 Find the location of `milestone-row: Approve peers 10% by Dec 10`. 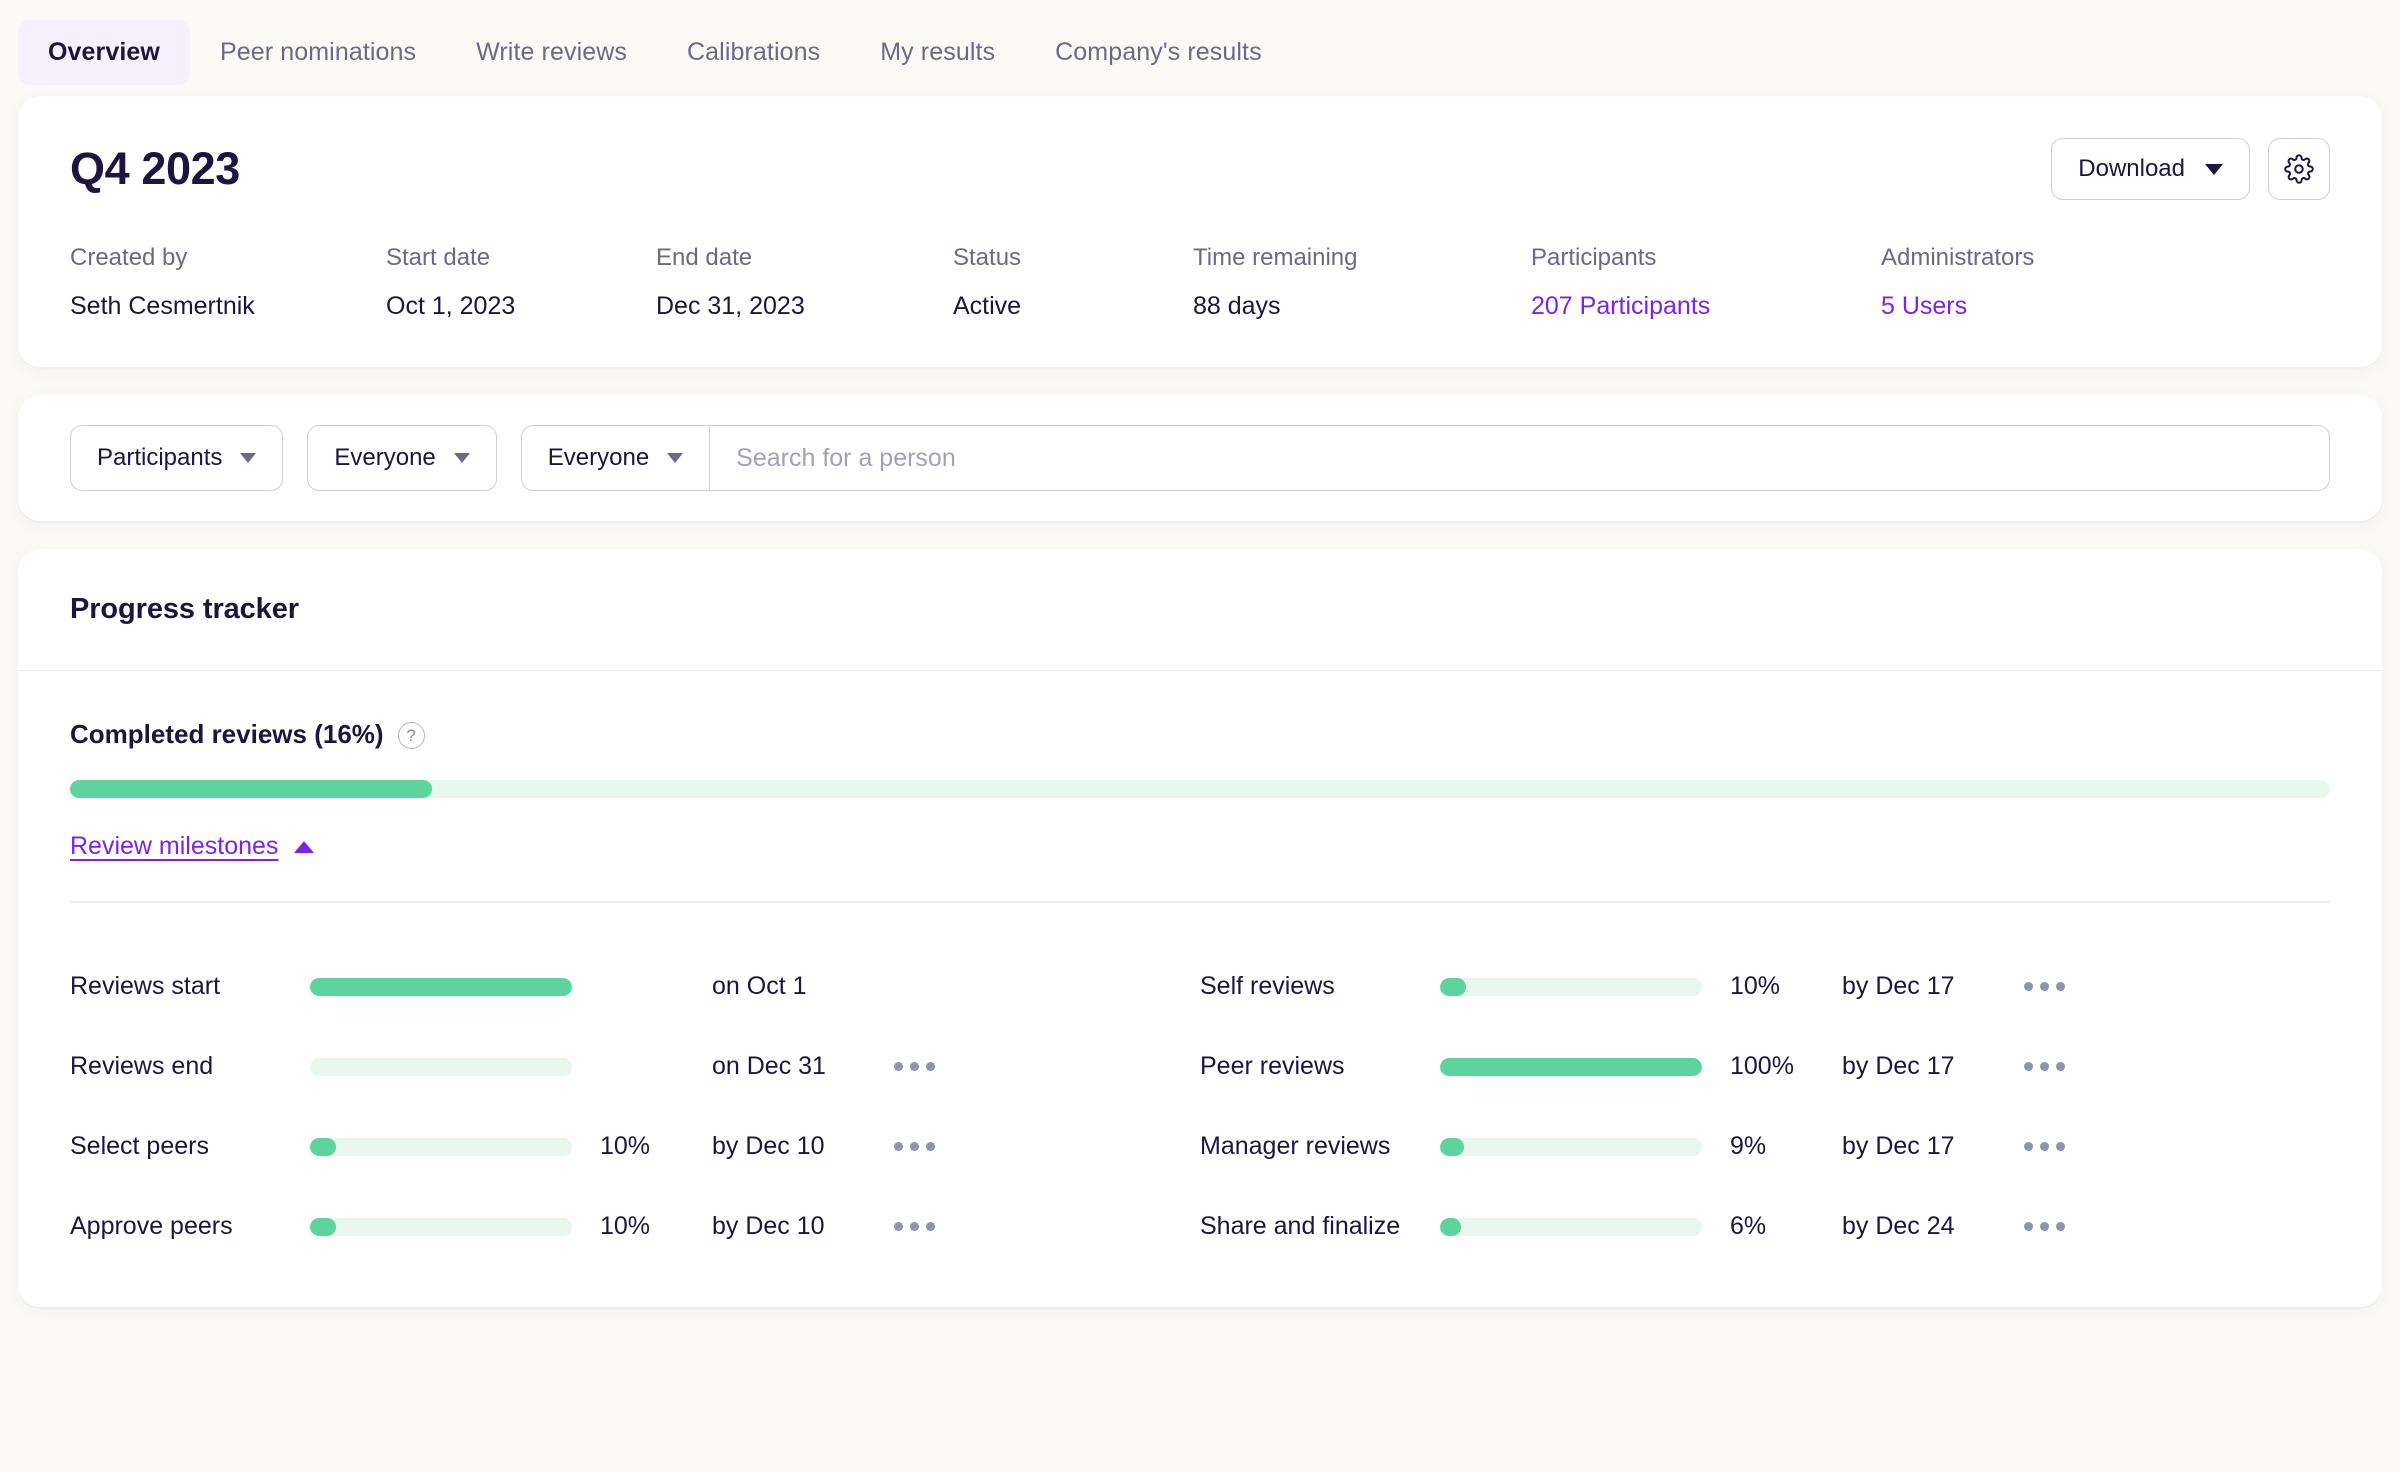

milestone-row: Approve peers 10% by Dec 10 is located at coordinates (635, 1227).